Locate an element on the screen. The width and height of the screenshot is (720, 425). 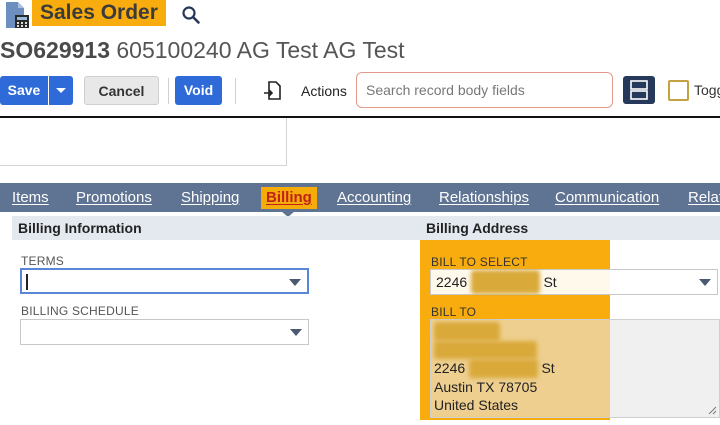
tab-billing: Billing is located at coordinates (289, 198).